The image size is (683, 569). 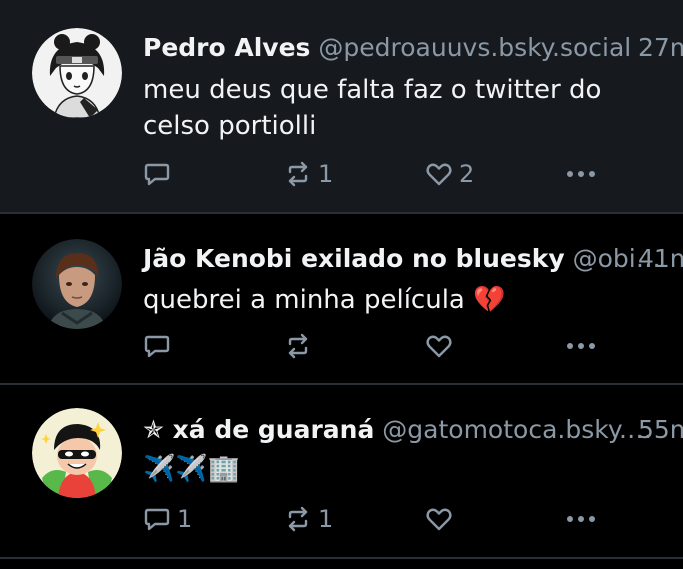 What do you see at coordinates (258, 429) in the screenshot?
I see `display-name: ✯ xá de guaraná` at bounding box center [258, 429].